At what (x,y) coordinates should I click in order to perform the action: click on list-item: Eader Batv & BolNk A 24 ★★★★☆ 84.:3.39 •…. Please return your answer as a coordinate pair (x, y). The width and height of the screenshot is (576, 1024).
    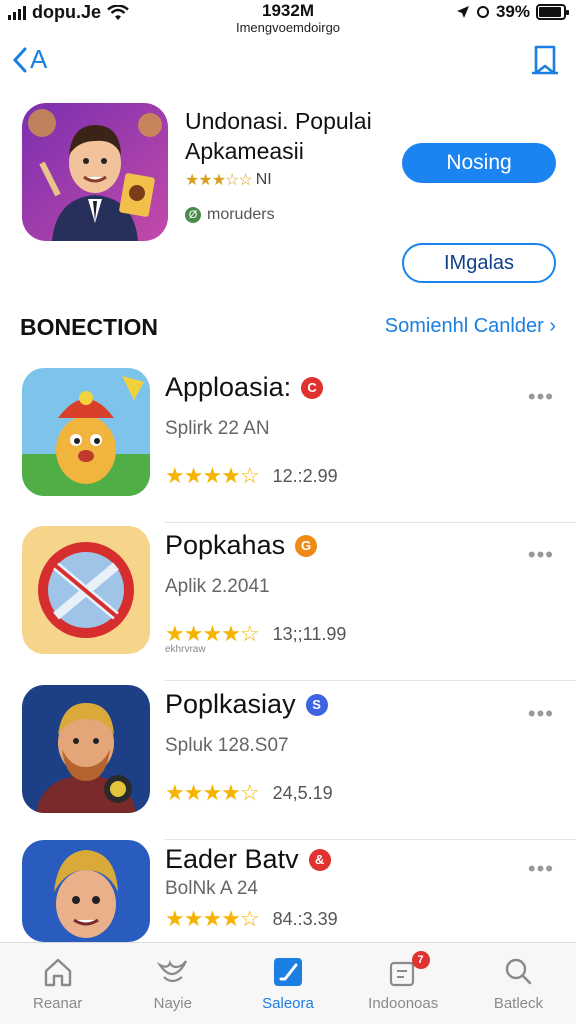
    Looking at the image, I should click on (288, 891).